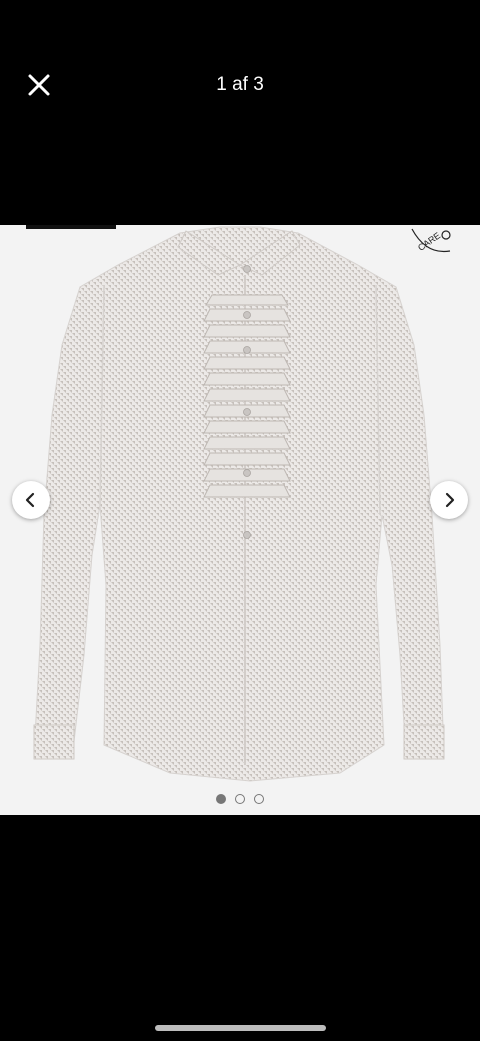 The width and height of the screenshot is (480, 1041). I want to click on badge-text: CARE, so click(429, 241).